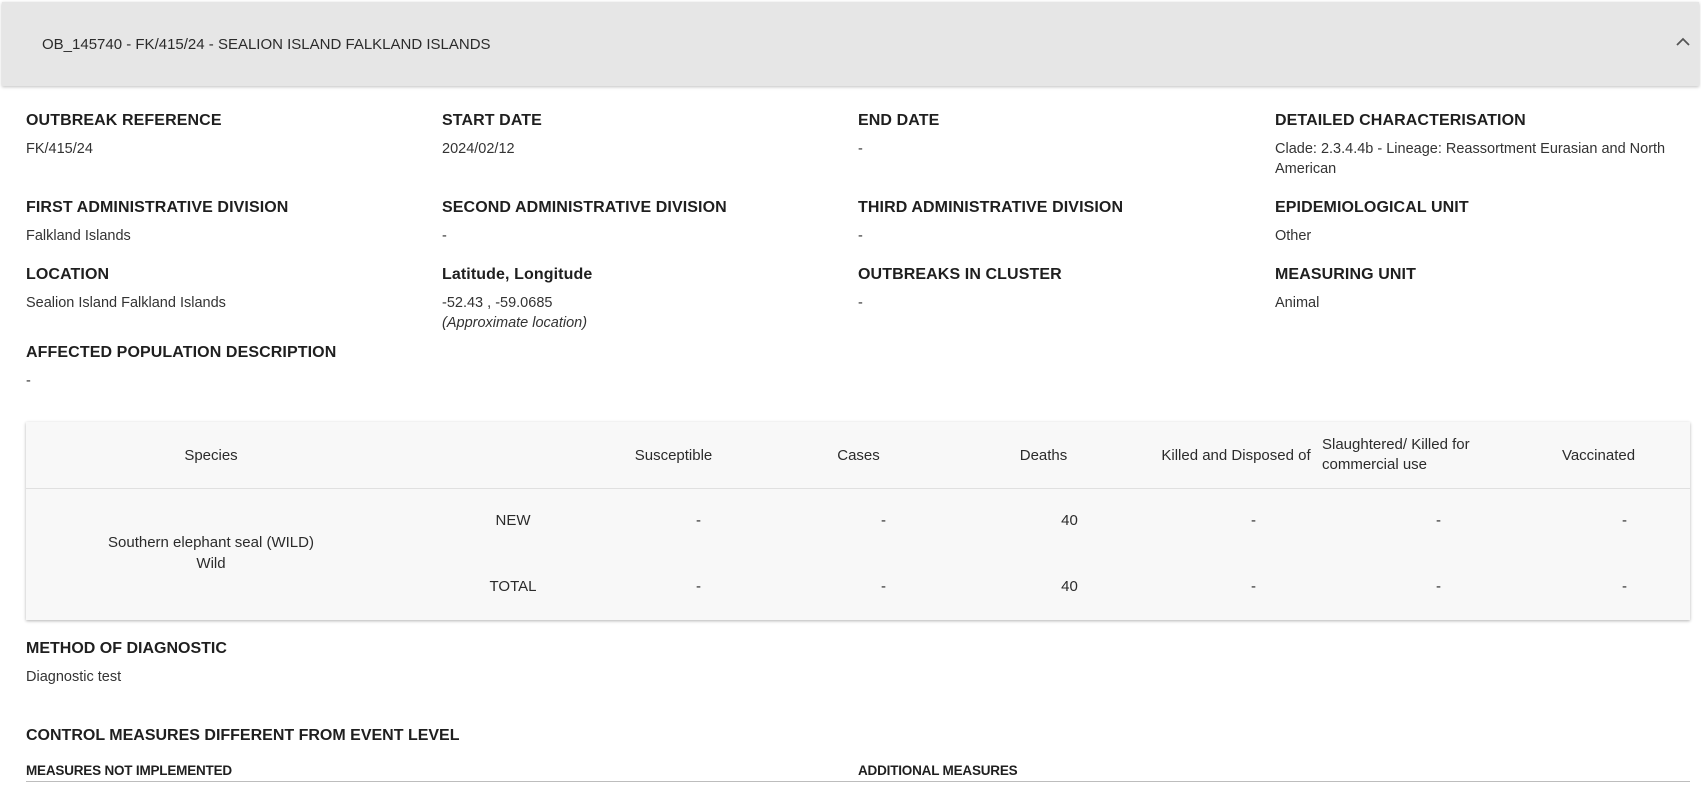 The image size is (1701, 797). What do you see at coordinates (1293, 236) in the screenshot?
I see `epidemiological-unit-value: Other` at bounding box center [1293, 236].